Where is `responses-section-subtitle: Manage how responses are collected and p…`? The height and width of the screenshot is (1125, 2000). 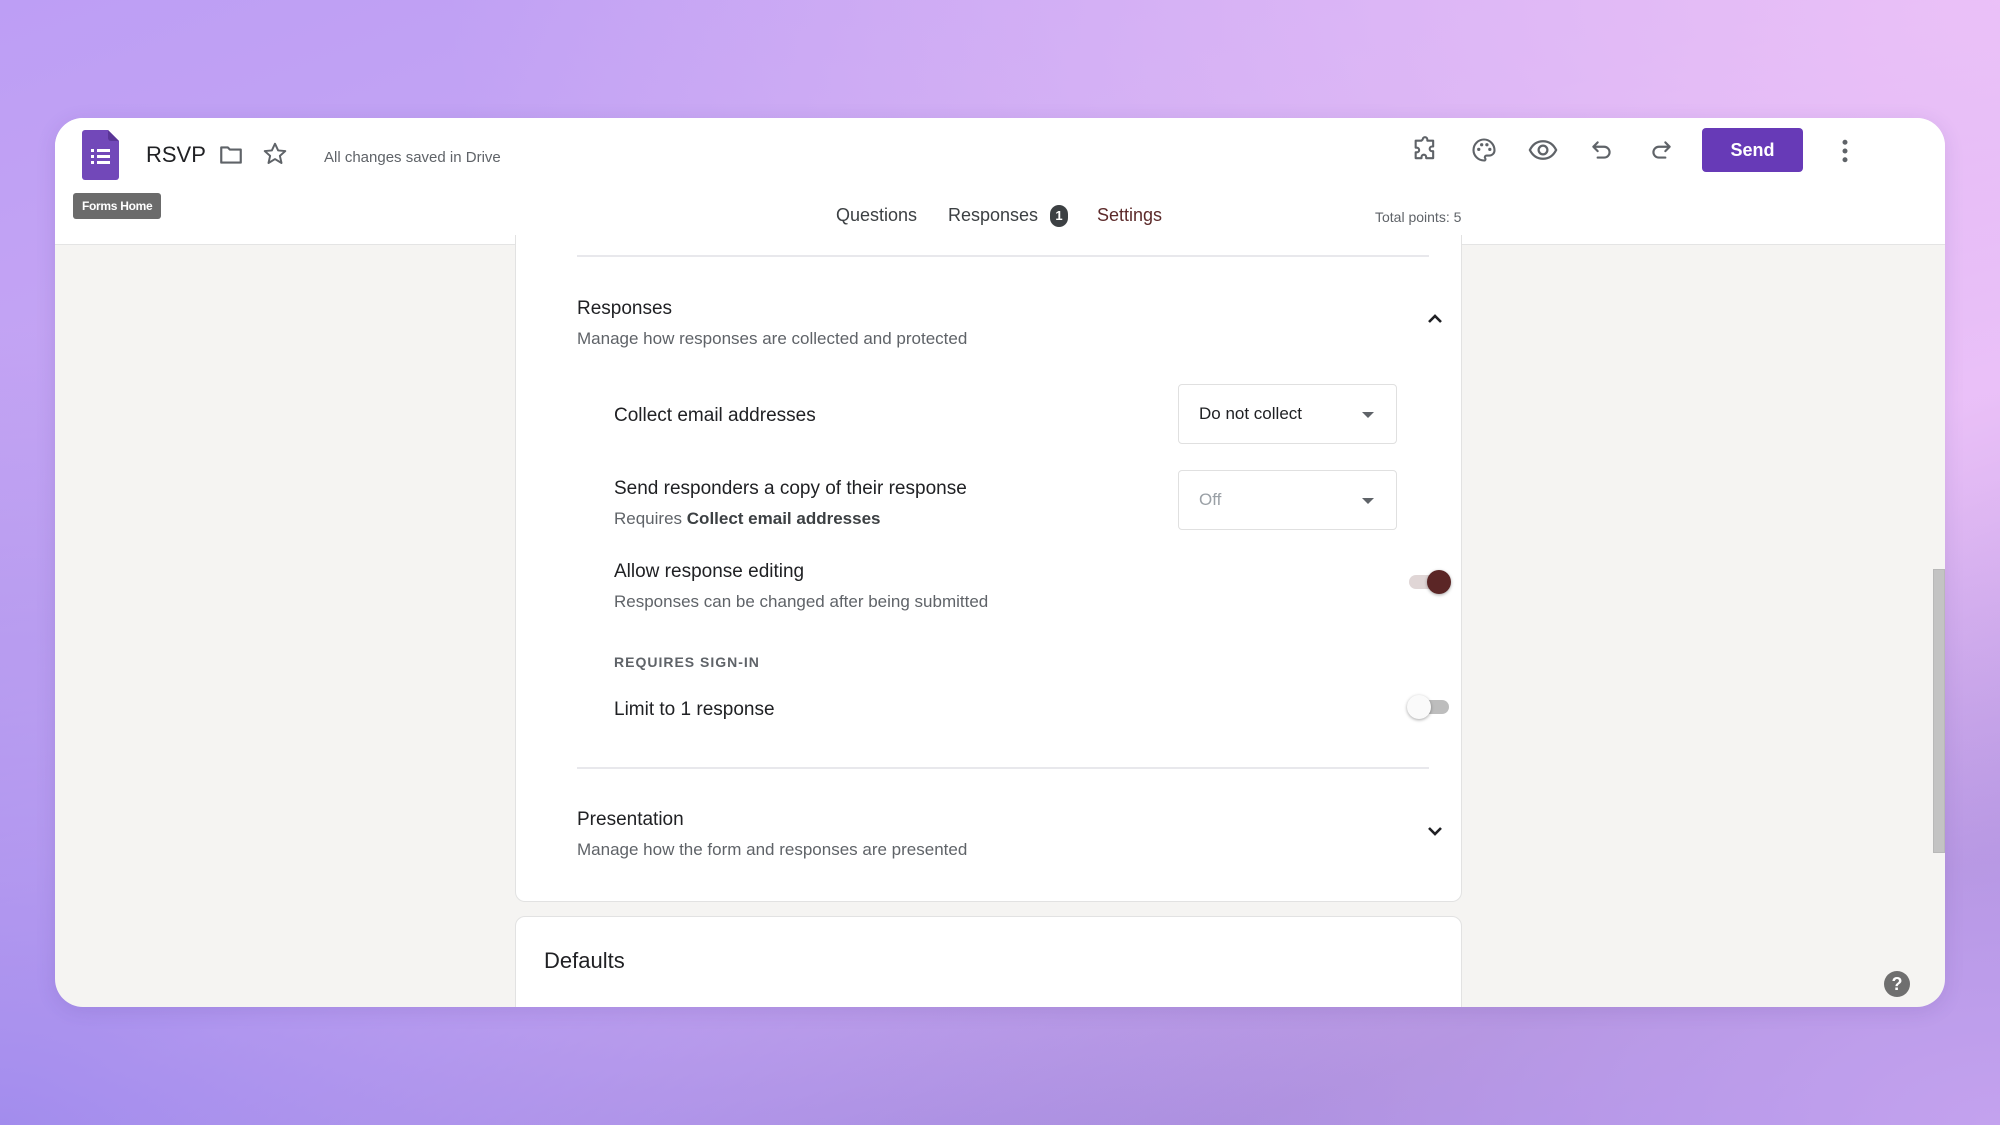 responses-section-subtitle: Manage how responses are collected and p… is located at coordinates (772, 338).